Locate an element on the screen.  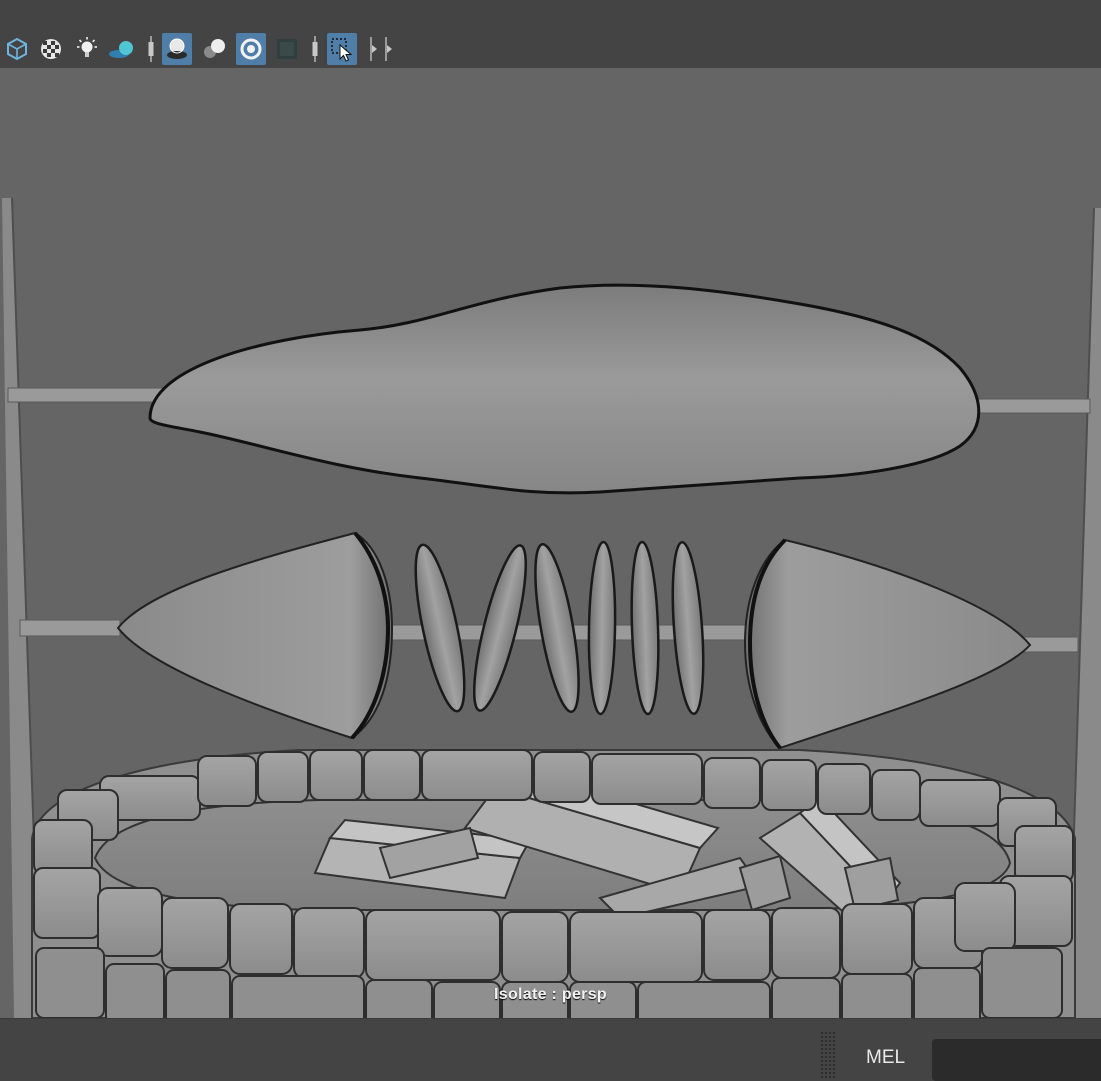
command-line-bar: MEL is located at coordinates (550, 1049).